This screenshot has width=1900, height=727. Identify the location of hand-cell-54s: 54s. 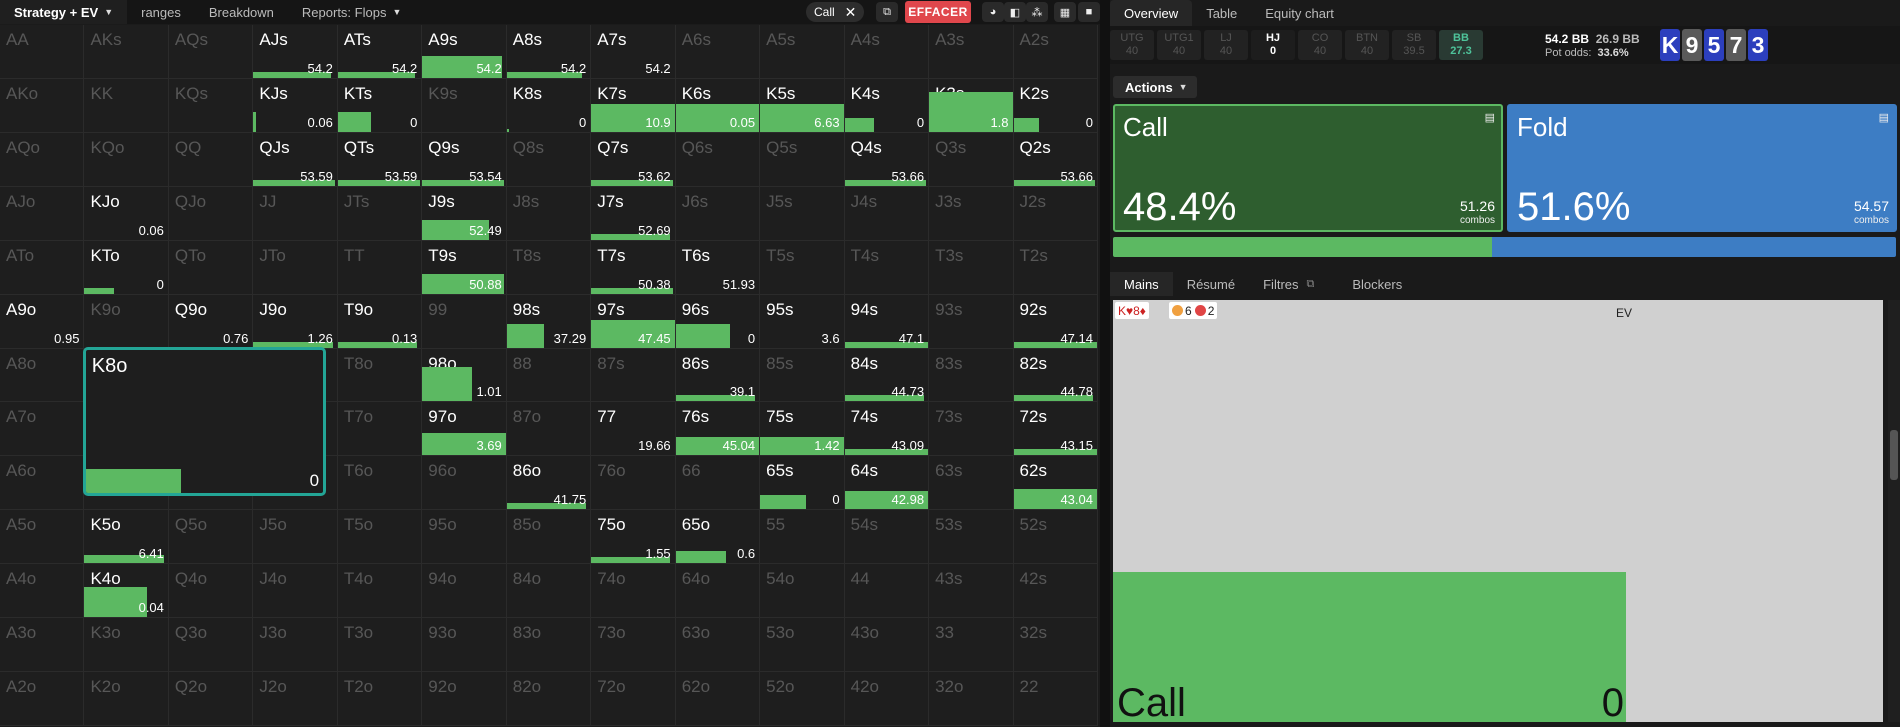
(887, 537).